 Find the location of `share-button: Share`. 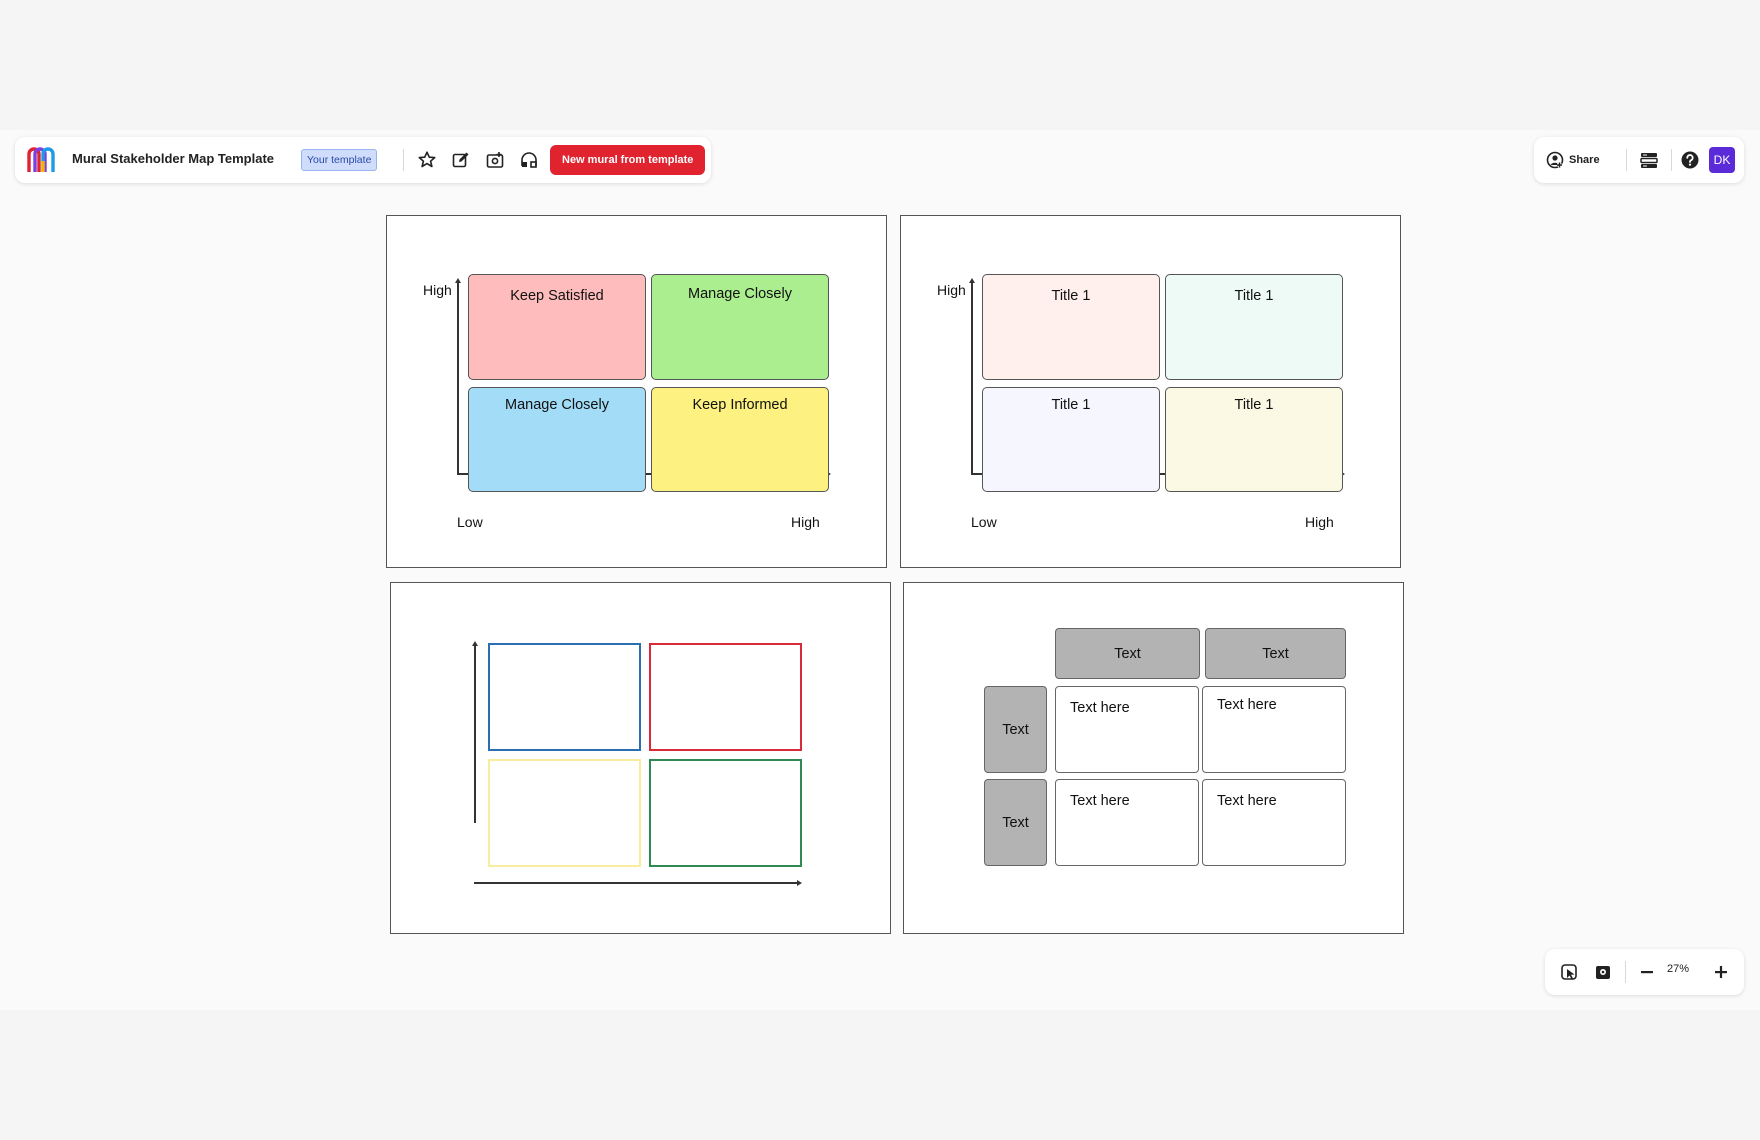

share-button: Share is located at coordinates (1573, 160).